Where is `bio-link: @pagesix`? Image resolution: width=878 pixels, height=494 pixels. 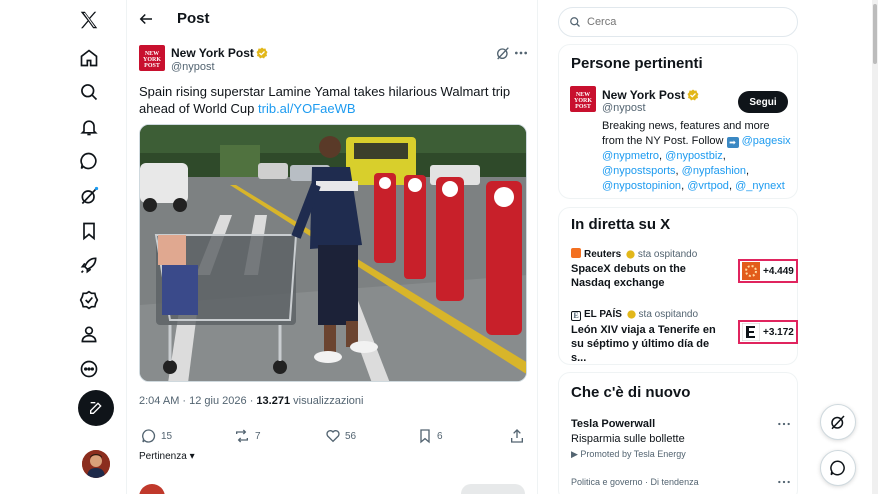 bio-link: @pagesix is located at coordinates (766, 141).